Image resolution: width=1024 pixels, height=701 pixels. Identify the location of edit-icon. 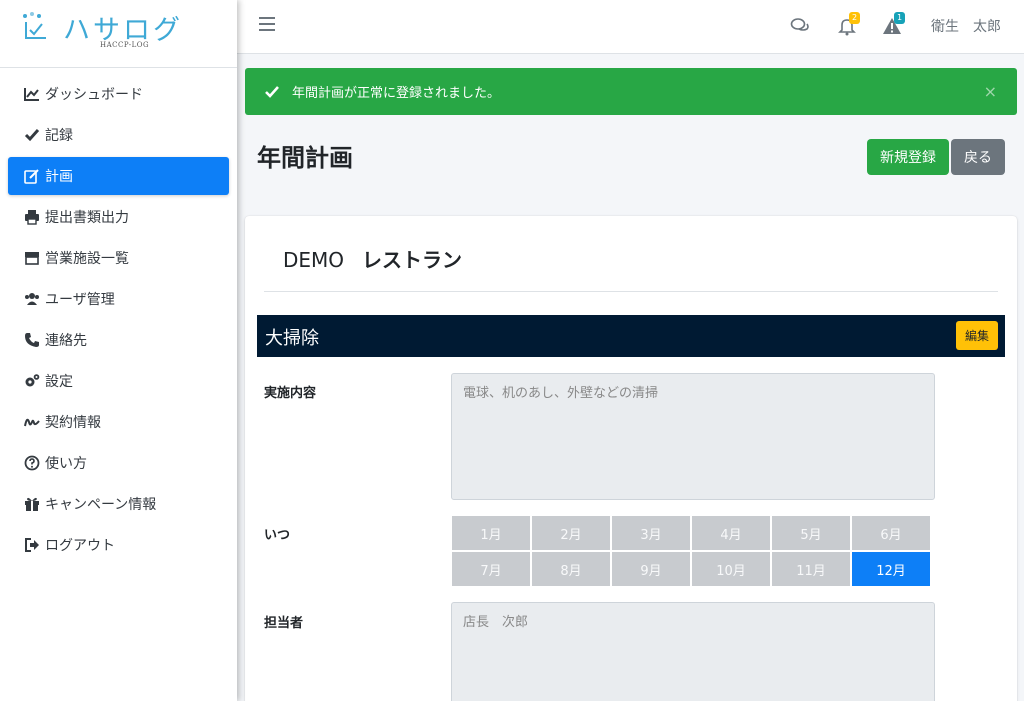
(32, 176).